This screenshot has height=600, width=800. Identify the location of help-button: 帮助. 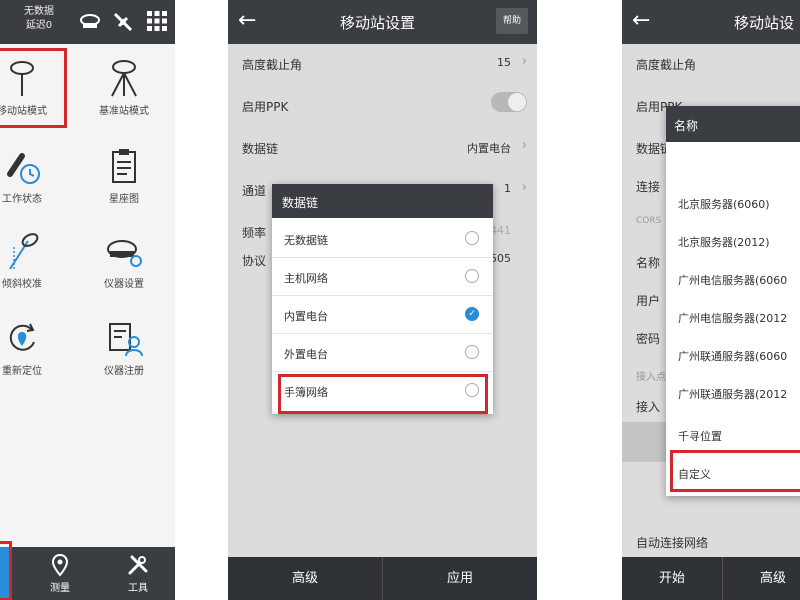
(512, 21).